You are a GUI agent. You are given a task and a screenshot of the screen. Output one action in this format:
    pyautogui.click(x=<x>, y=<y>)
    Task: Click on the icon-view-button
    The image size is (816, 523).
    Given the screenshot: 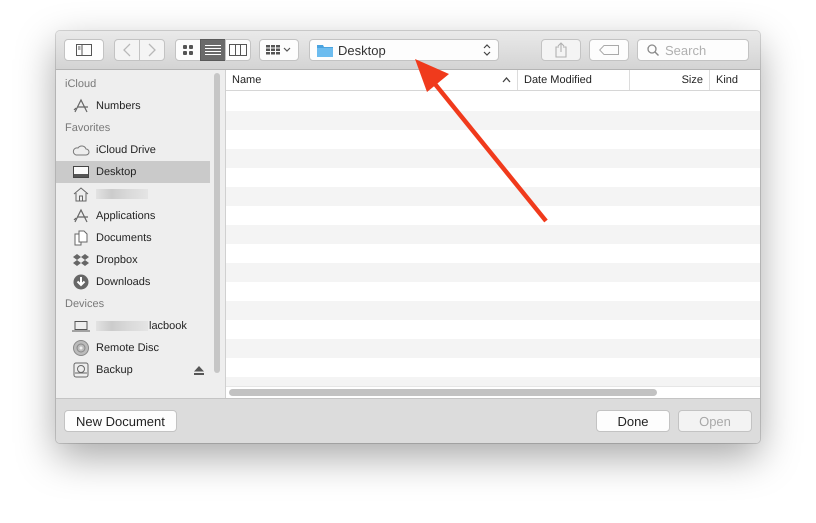 What is the action you would take?
    pyautogui.click(x=188, y=50)
    